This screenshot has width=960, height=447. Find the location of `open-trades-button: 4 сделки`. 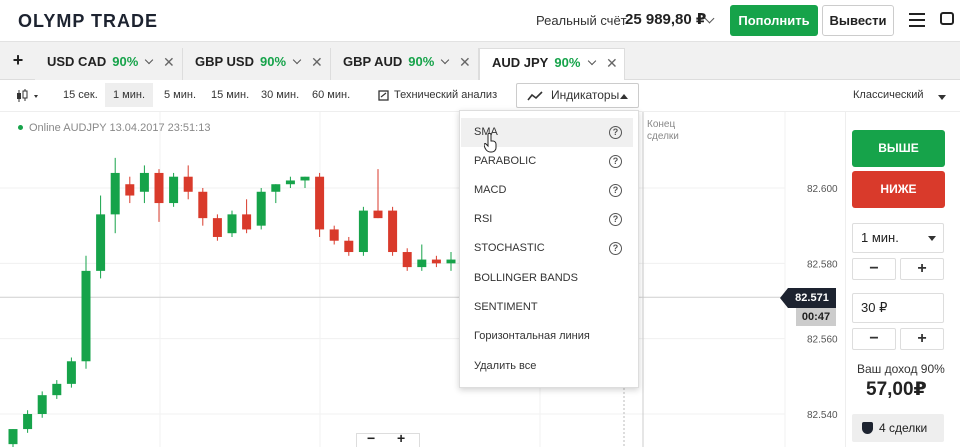

open-trades-button: 4 сделки is located at coordinates (898, 428).